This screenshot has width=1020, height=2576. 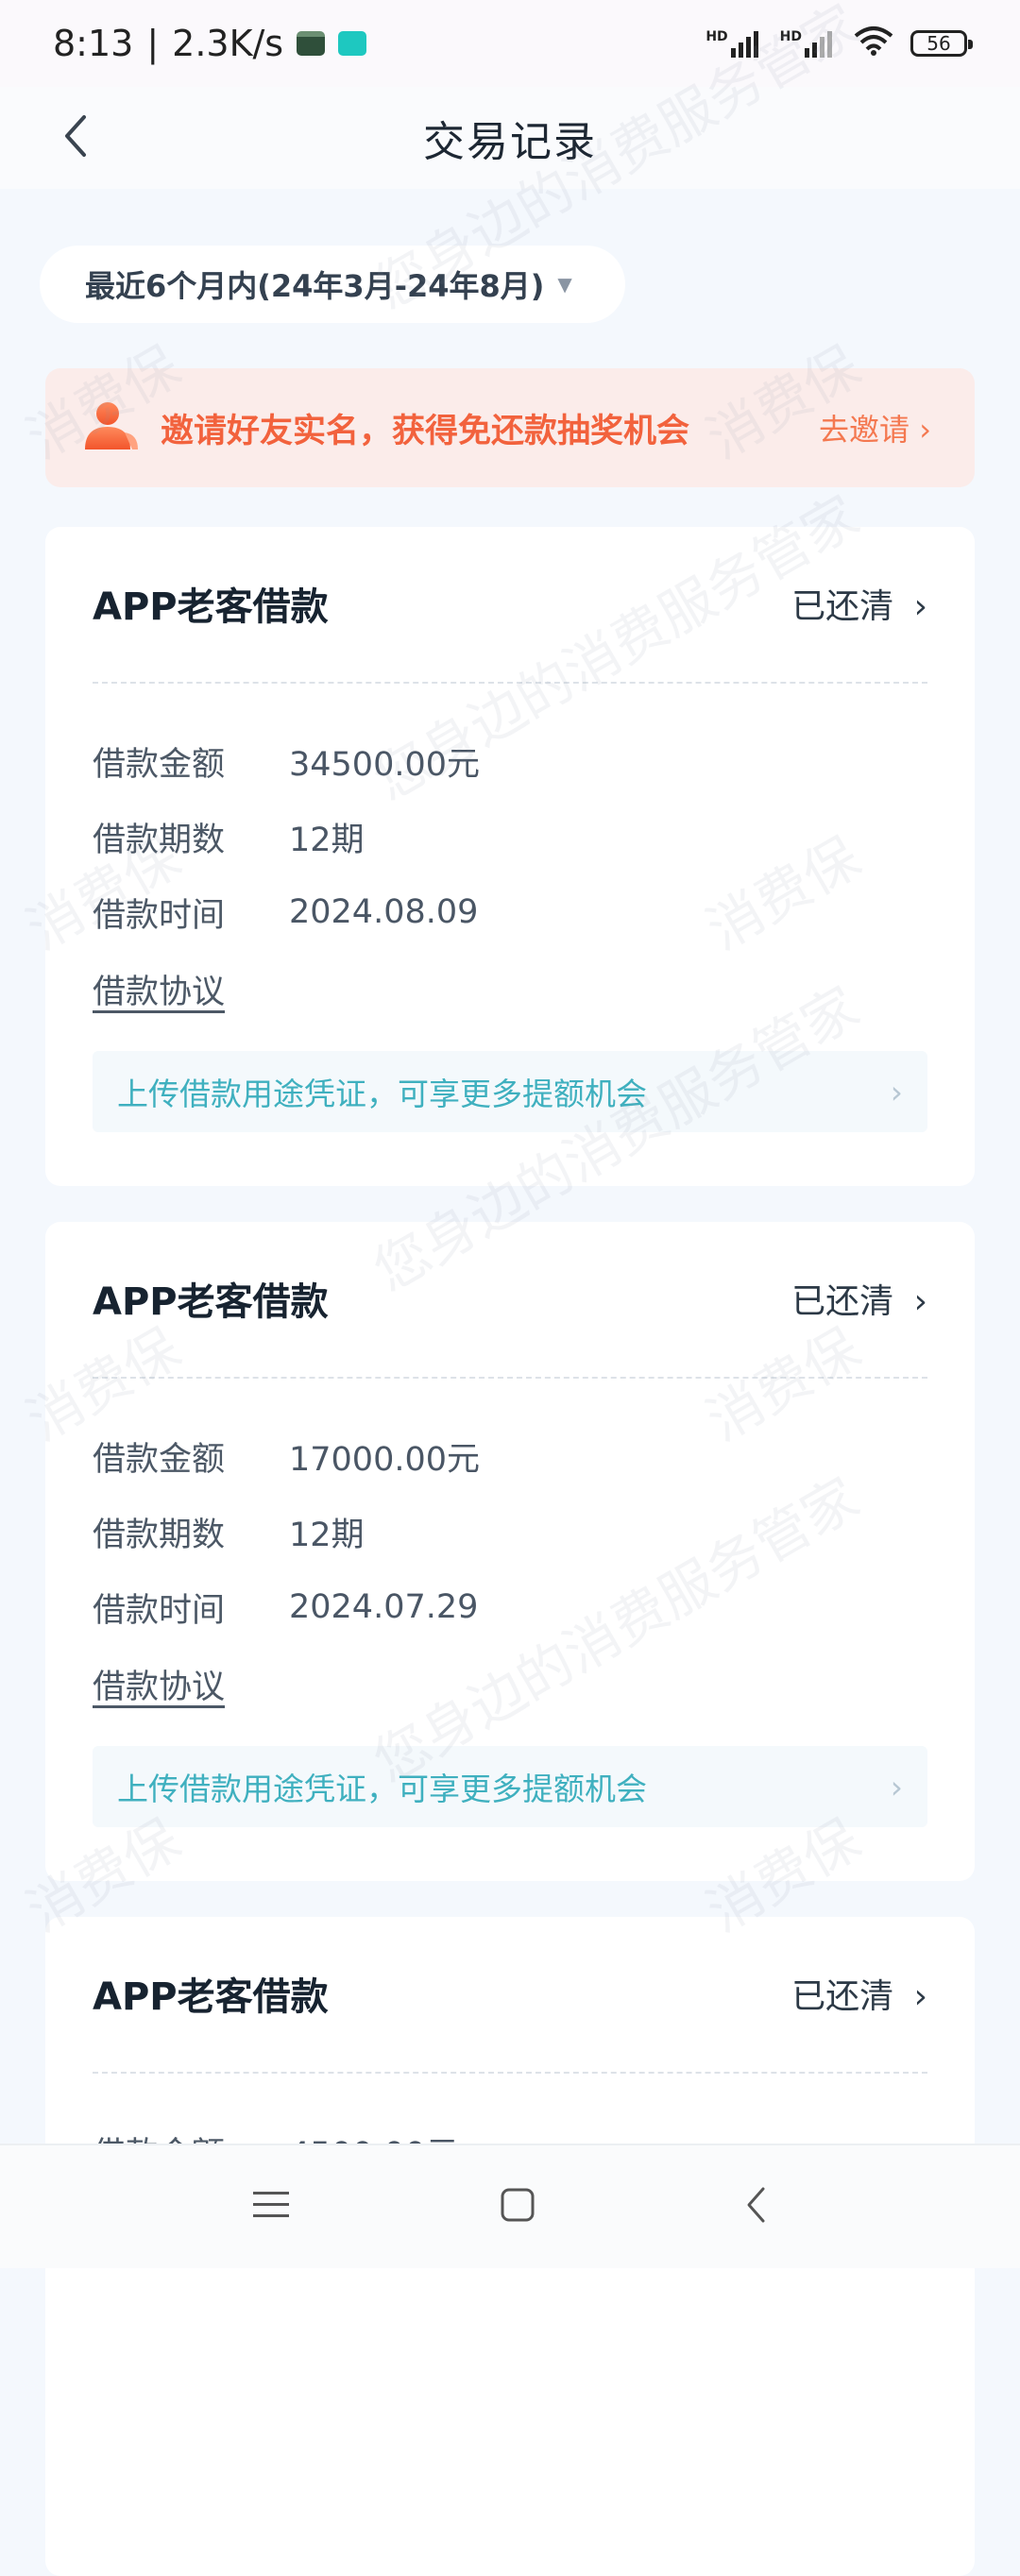 I want to click on home-icon, so click(x=517, y=2207).